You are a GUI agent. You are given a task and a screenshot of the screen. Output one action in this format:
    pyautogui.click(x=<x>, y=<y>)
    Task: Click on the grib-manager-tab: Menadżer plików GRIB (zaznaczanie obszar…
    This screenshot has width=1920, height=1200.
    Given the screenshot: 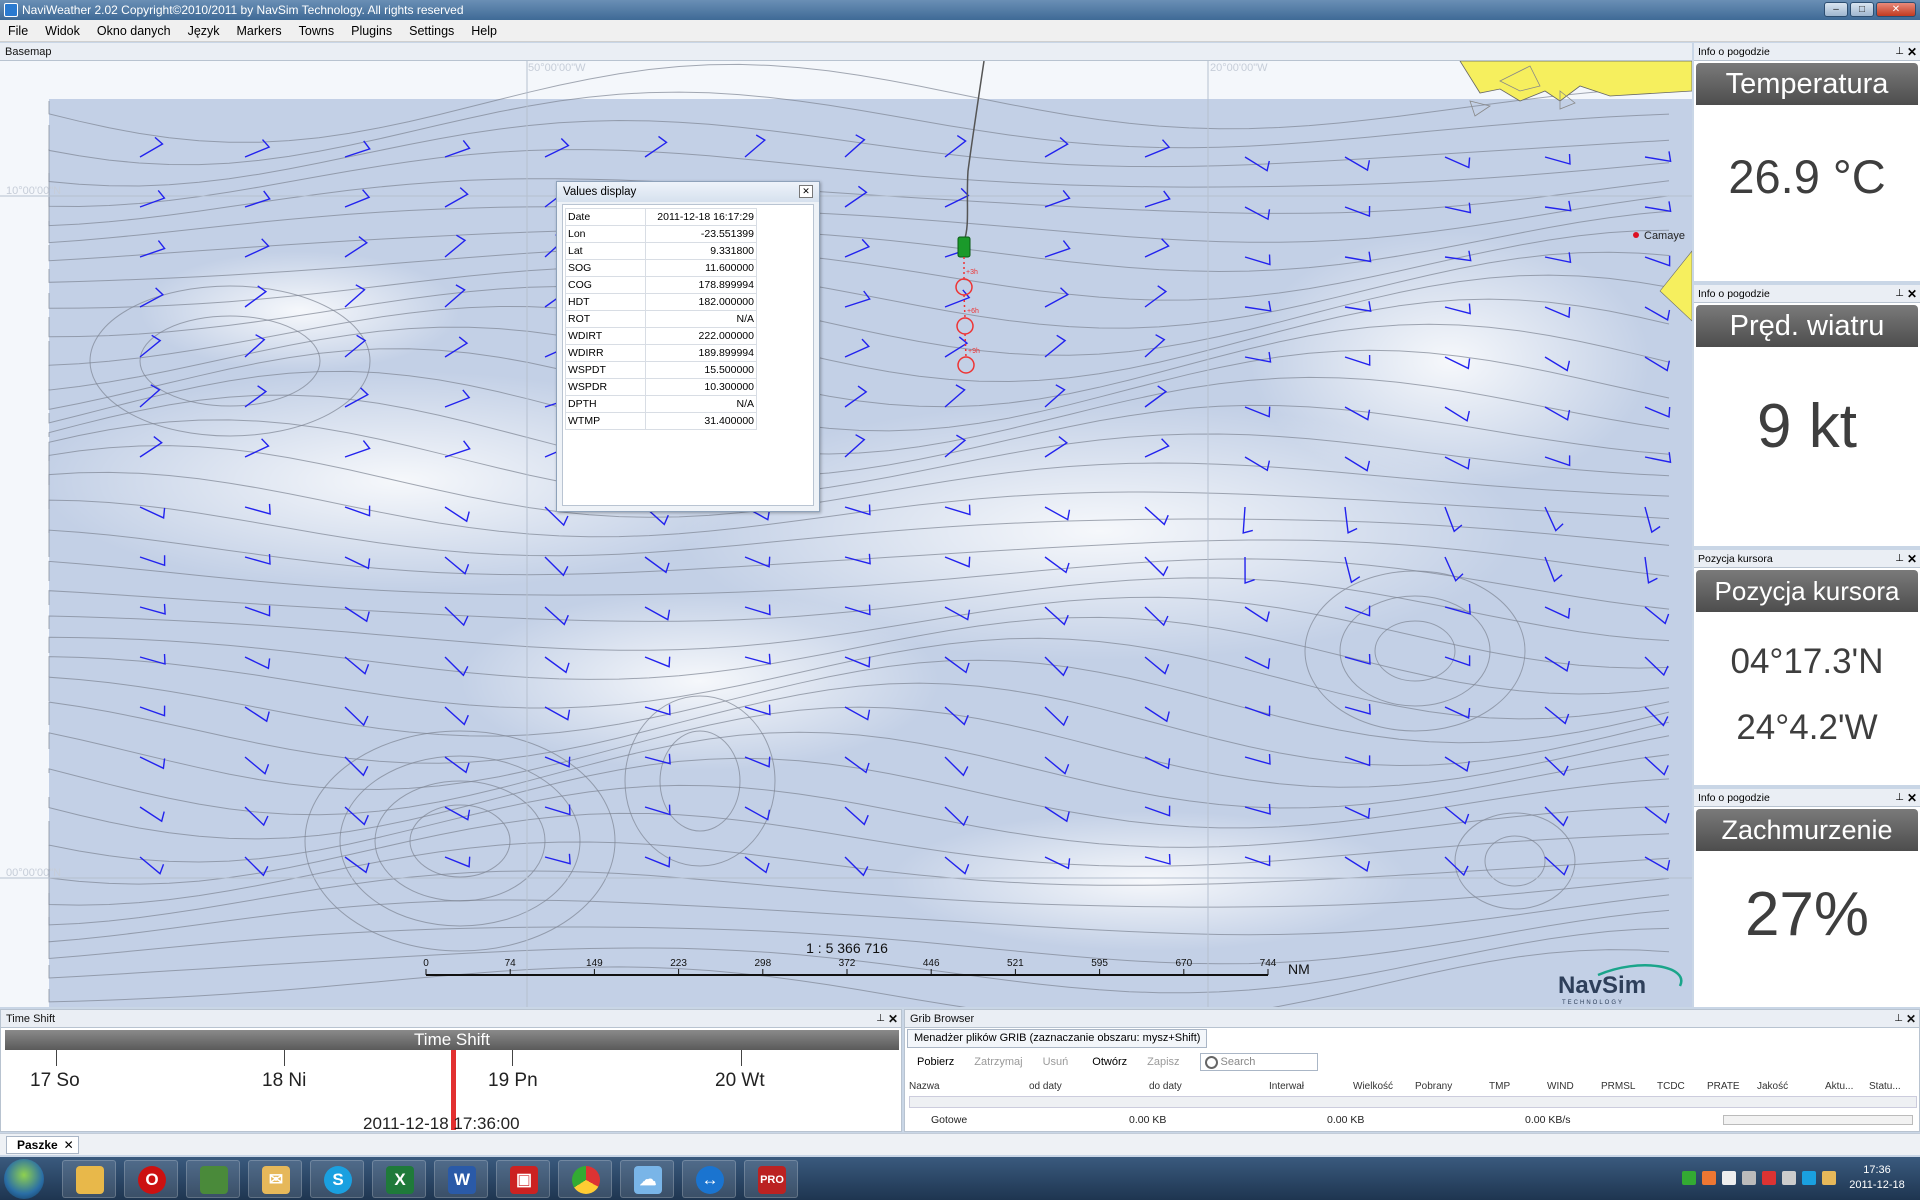 What is the action you would take?
    pyautogui.click(x=1057, y=1038)
    